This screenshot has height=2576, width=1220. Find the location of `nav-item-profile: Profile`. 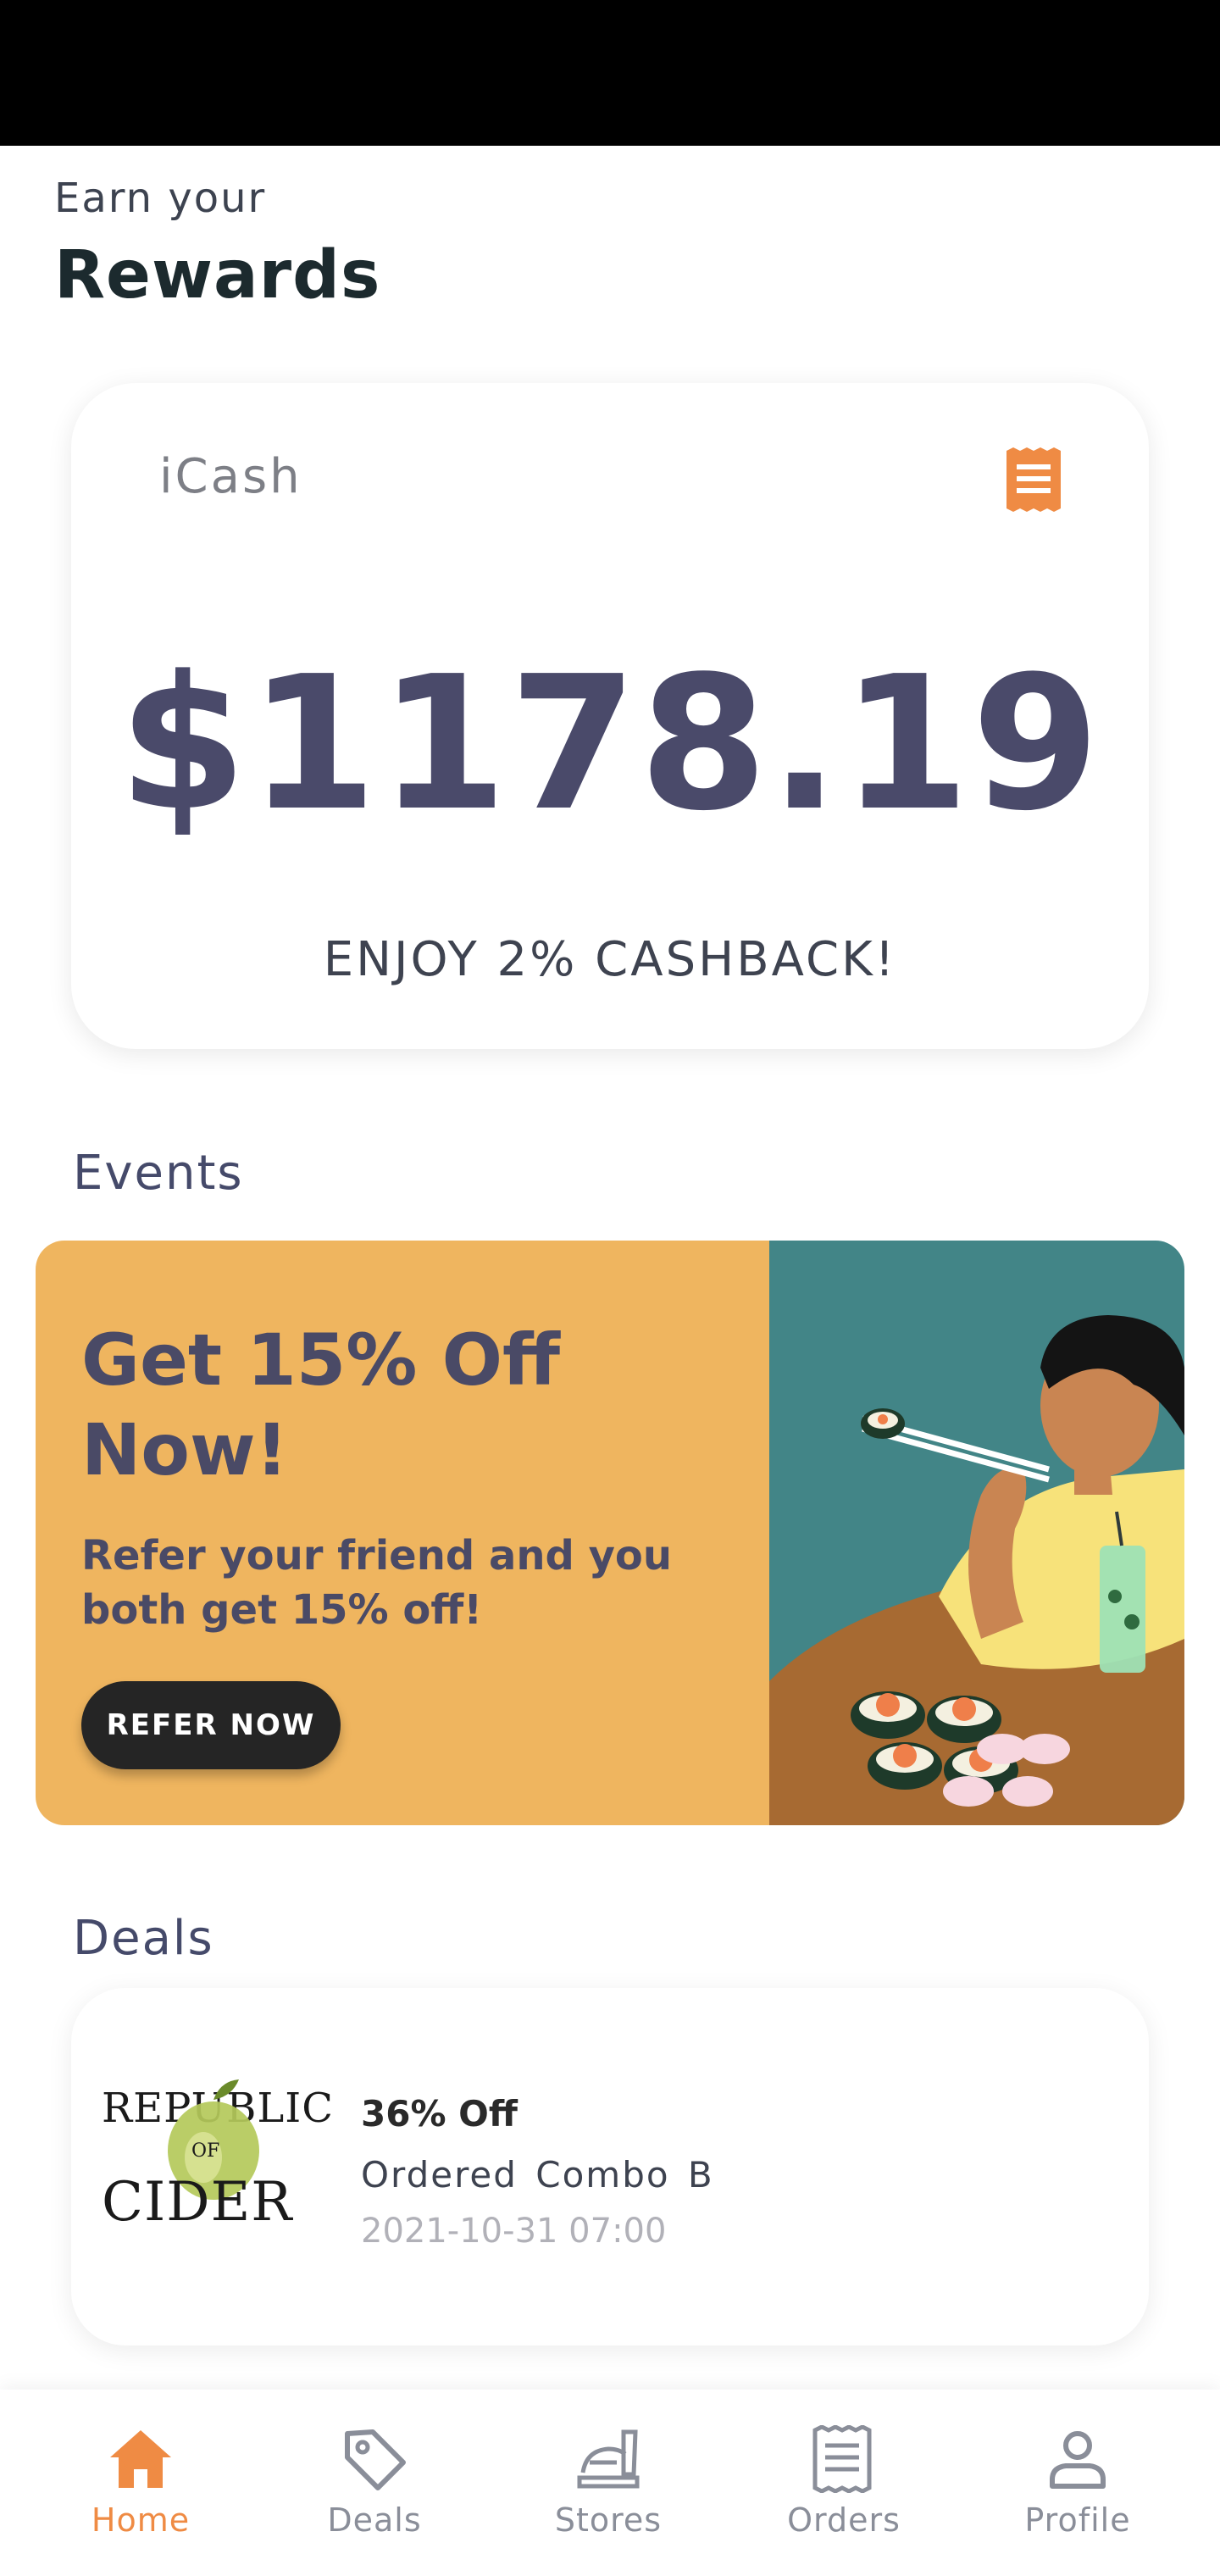

nav-item-profile: Profile is located at coordinates (1077, 2483).